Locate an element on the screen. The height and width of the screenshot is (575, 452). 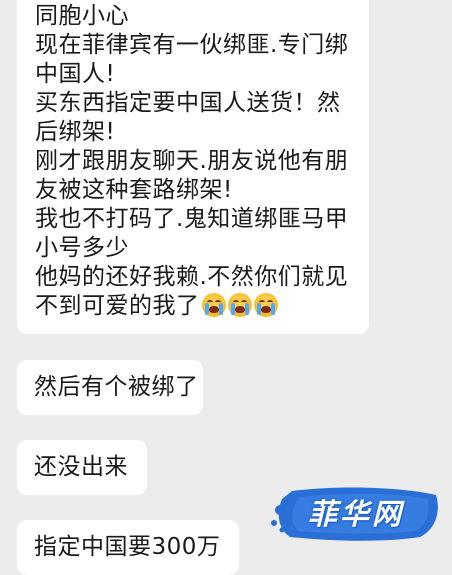
message-line: 友被这种套路绑架! is located at coordinates (134, 190).